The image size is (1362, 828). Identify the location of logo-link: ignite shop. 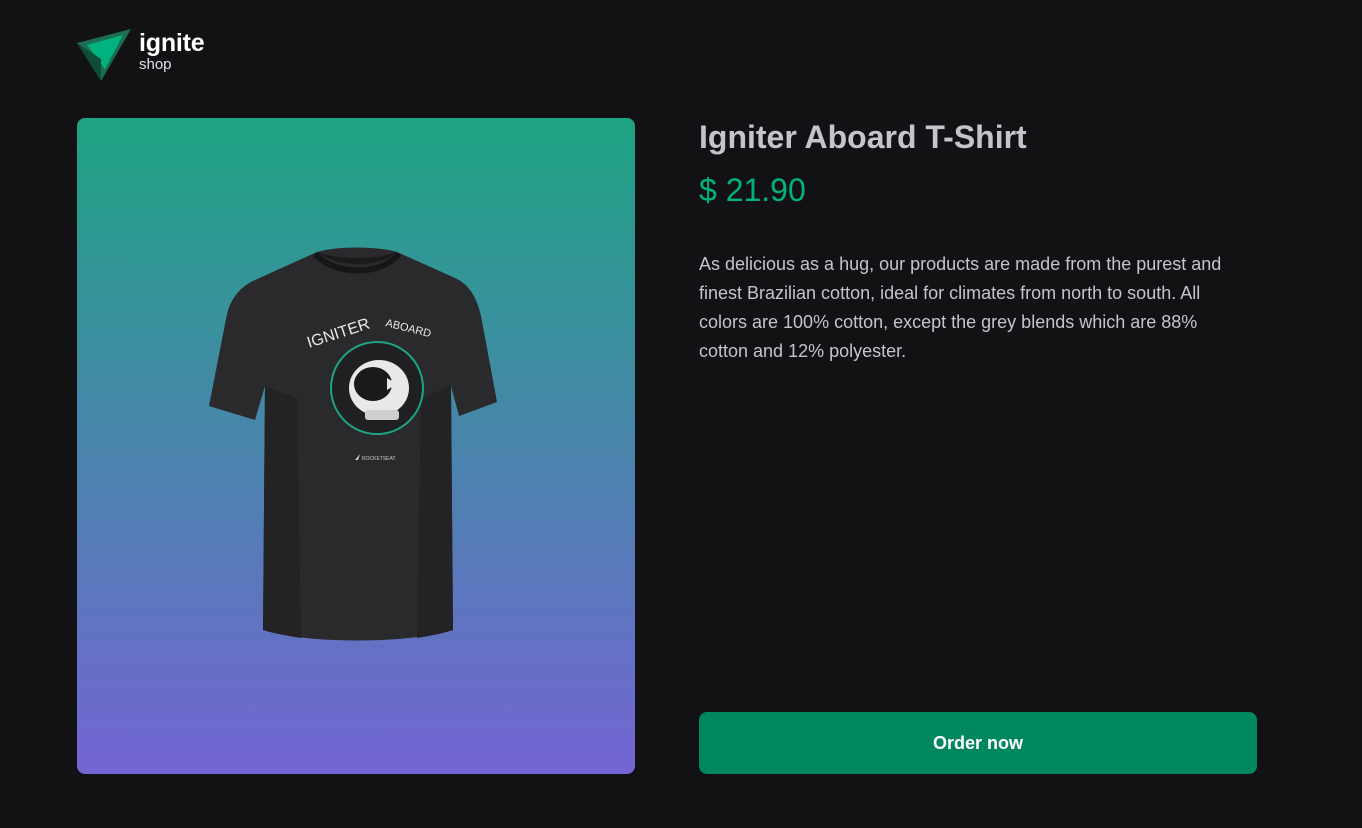
(141, 56).